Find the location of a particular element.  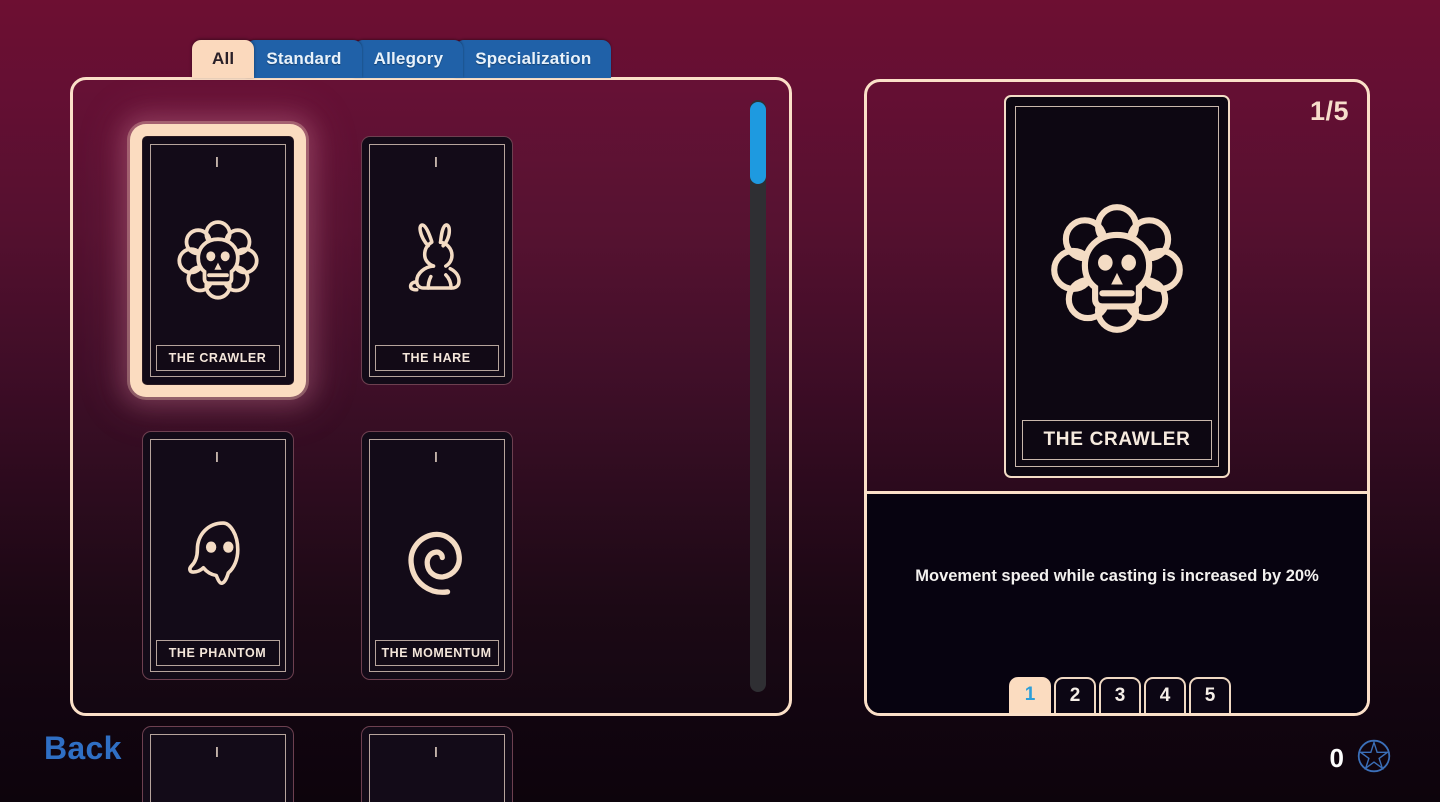

level-tab-3: 3 is located at coordinates (1120, 695).